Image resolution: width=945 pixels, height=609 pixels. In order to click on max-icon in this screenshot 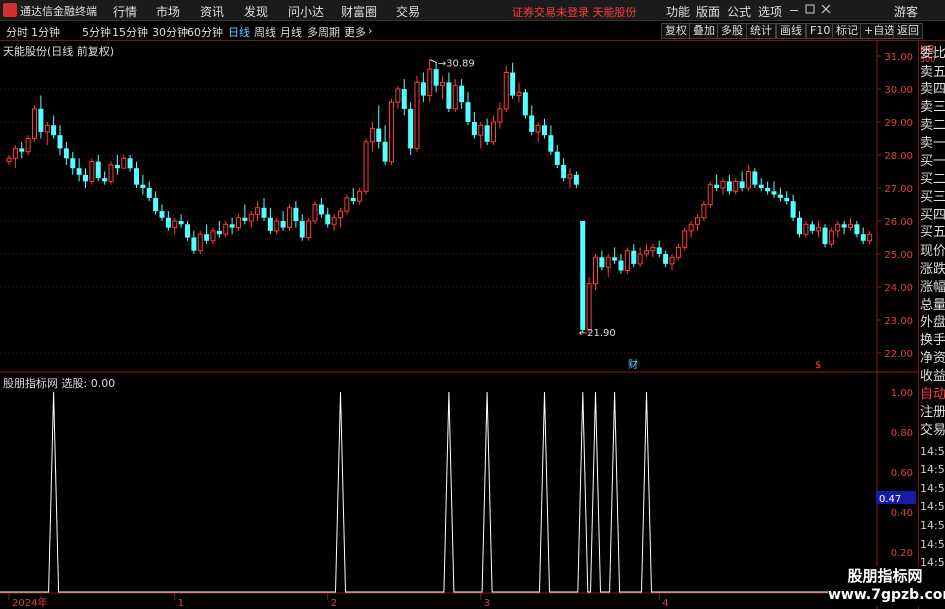, I will do `click(810, 9)`.